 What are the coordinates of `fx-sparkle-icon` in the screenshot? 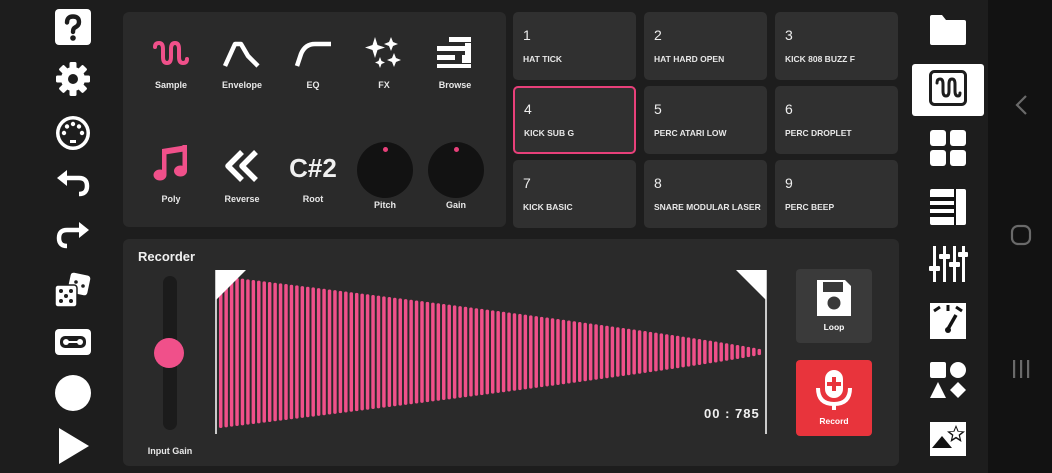 It's located at (384, 54).